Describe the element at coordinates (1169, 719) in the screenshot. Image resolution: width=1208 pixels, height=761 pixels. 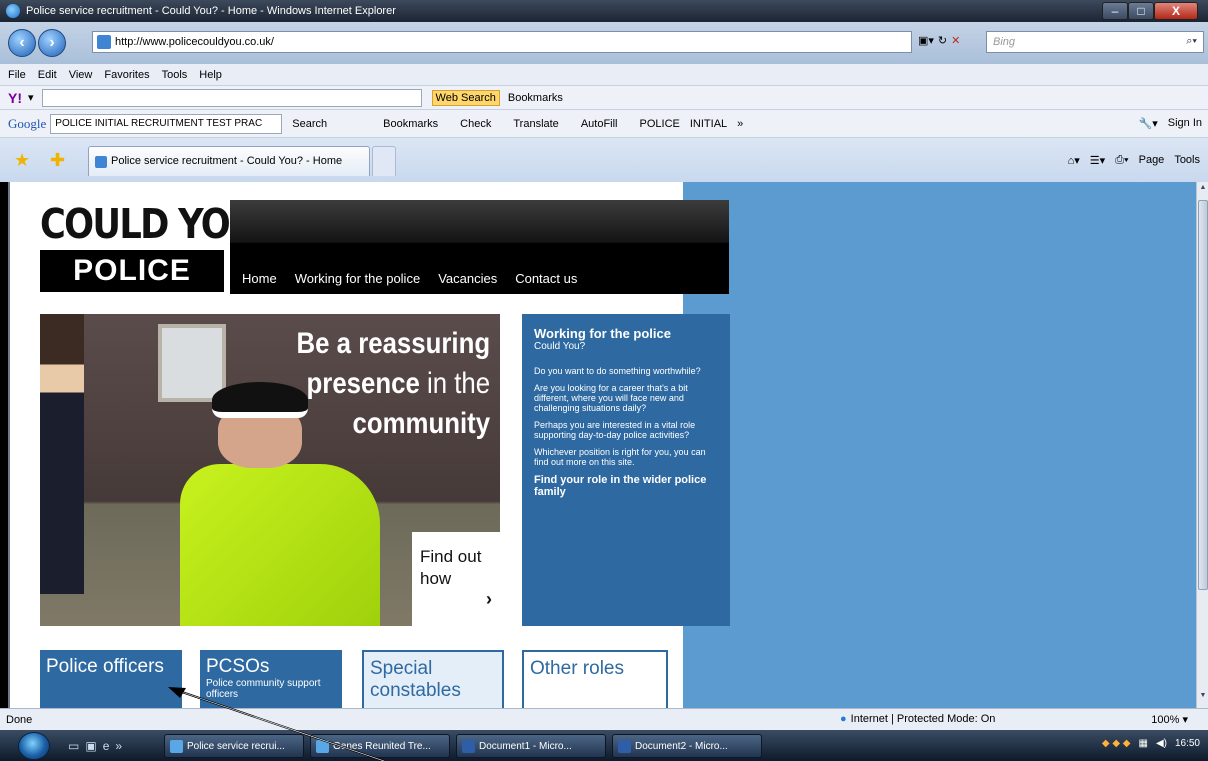
I see `zoom-control: 100% ▾` at that location.